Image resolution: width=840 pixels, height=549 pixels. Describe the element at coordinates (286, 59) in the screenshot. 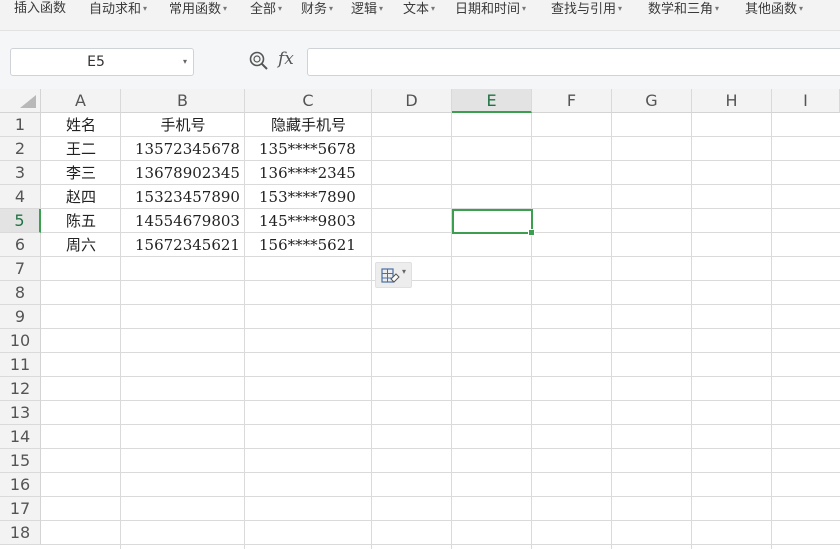

I see `insert-function-button: fx` at that location.